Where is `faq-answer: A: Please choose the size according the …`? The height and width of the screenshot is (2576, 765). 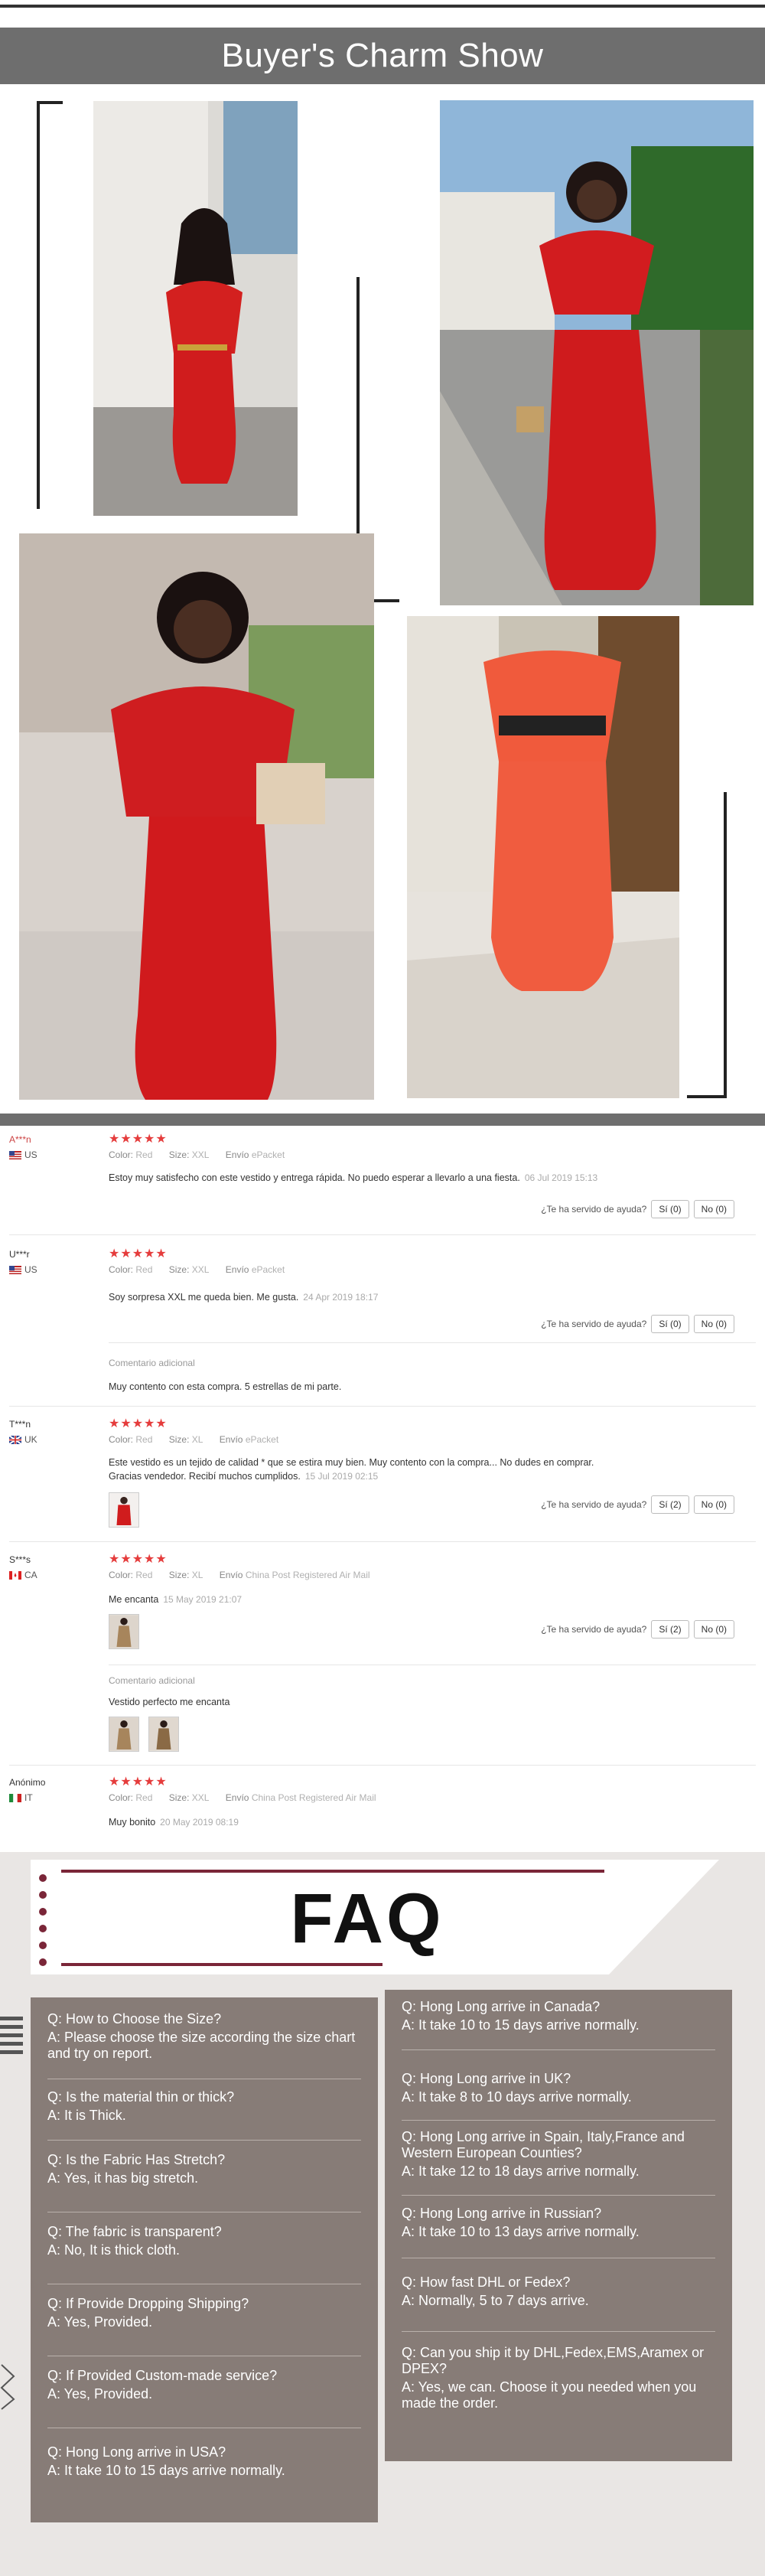
faq-answer: A: Please choose the size according the … is located at coordinates (202, 2046).